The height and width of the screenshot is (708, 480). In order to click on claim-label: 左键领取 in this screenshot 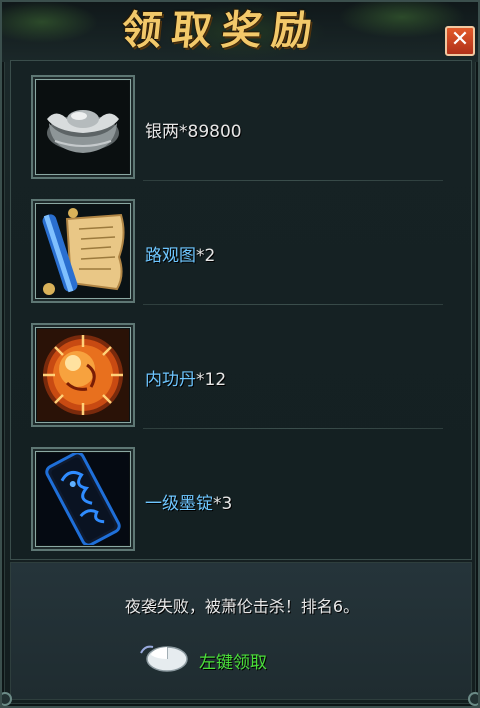, I will do `click(233, 663)`.